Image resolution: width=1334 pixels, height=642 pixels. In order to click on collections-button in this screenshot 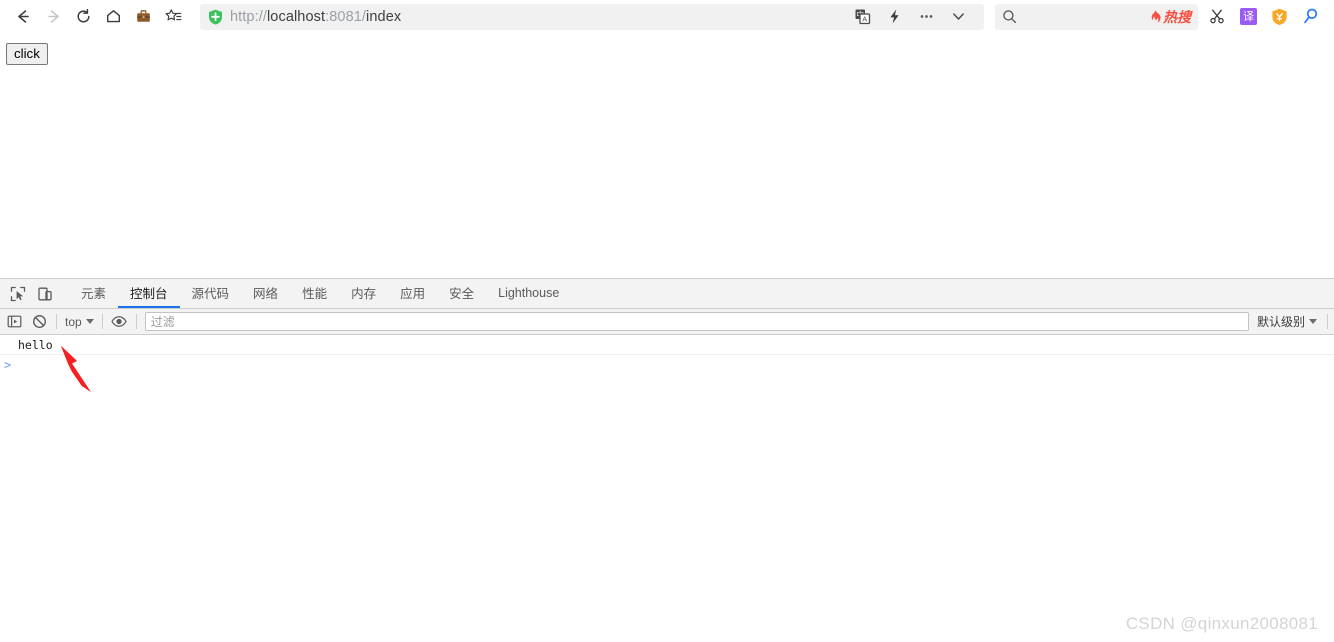, I will do `click(143, 17)`.